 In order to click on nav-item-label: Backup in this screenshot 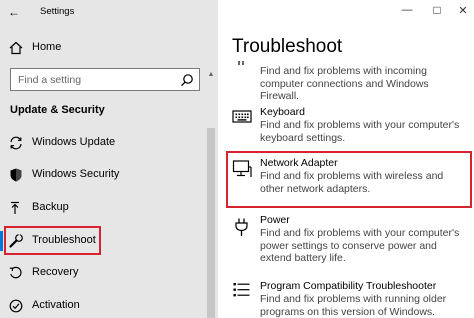, I will do `click(50, 207)`.